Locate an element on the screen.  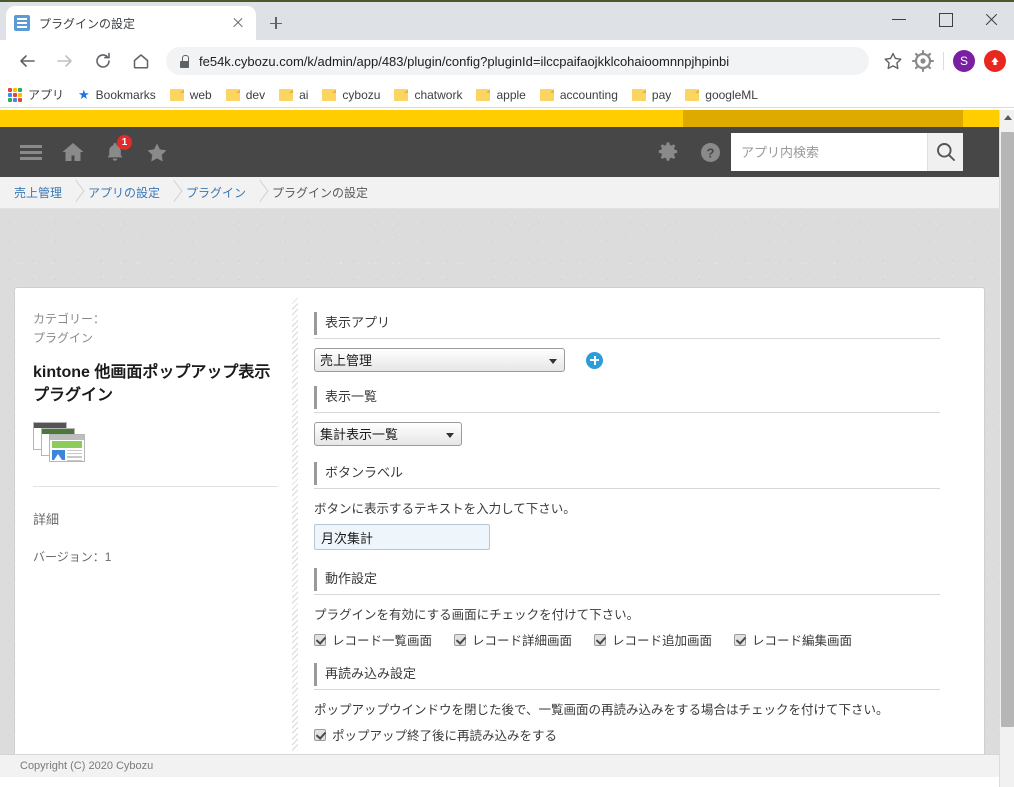
search-button is located at coordinates (945, 152).